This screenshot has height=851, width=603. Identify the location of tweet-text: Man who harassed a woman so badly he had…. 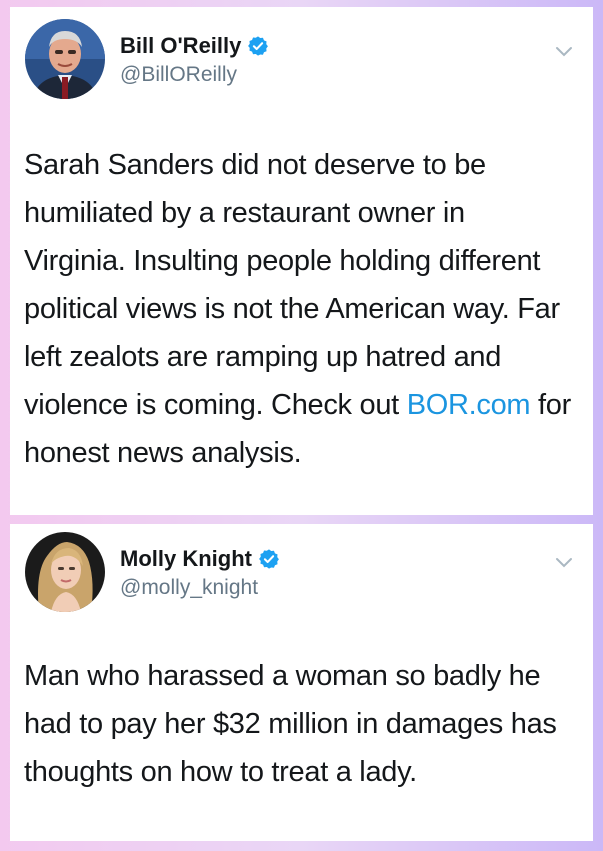
(290, 724).